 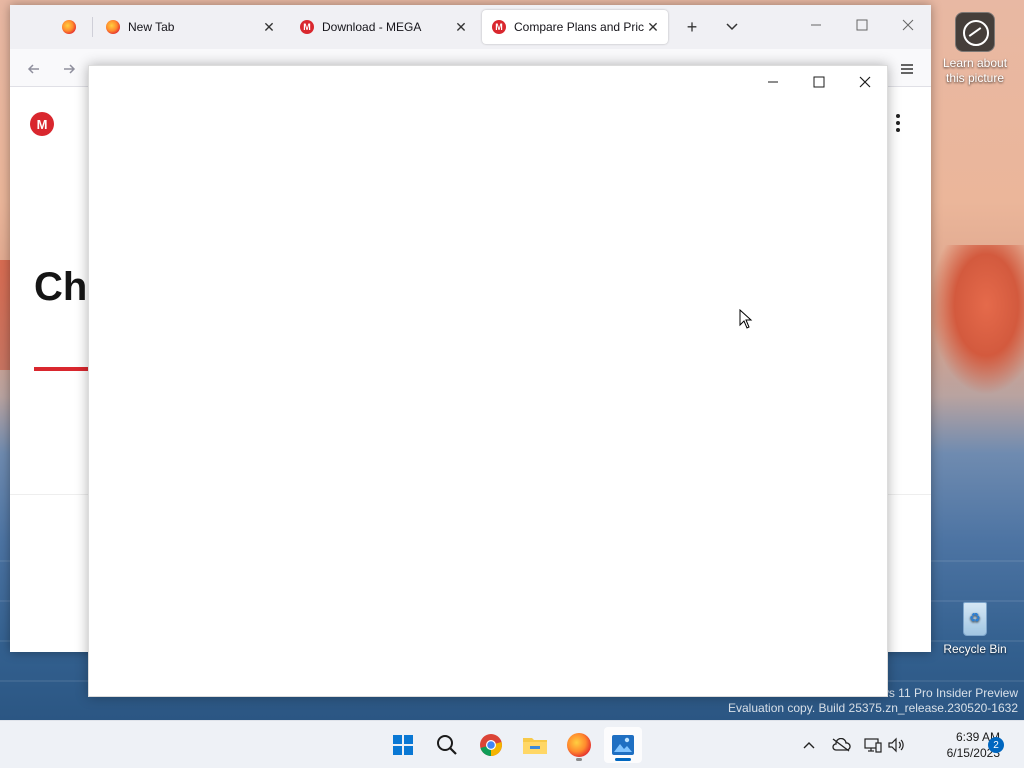 I want to click on volume-tray, so click(x=896, y=744).